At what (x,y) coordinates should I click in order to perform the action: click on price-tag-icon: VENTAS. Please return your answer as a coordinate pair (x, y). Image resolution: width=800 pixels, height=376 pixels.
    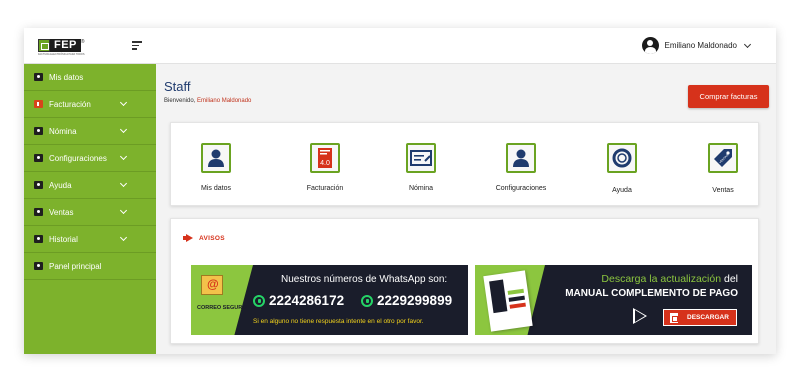
    Looking at the image, I should click on (723, 158).